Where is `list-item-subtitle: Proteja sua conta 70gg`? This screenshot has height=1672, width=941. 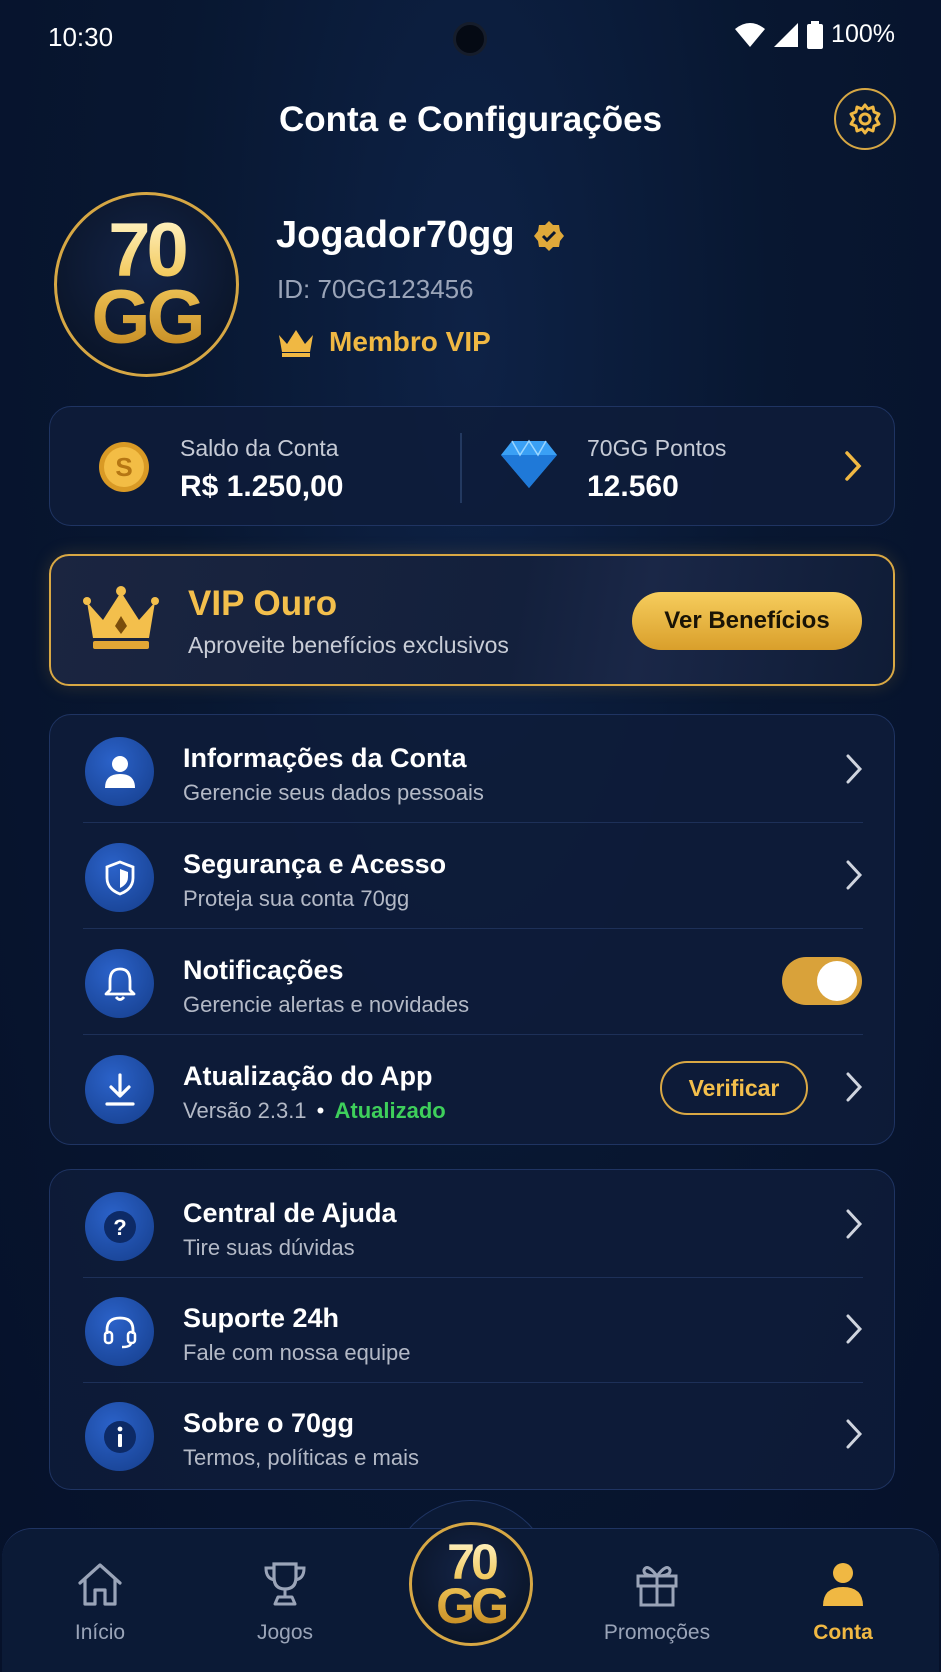
list-item-subtitle: Proteja sua conta 70gg is located at coordinates (296, 898).